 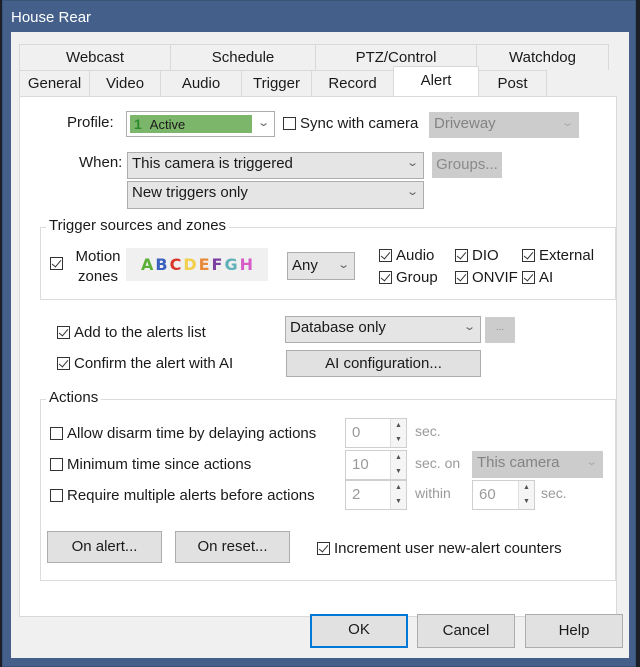 What do you see at coordinates (161, 264) in the screenshot?
I see `zone-b: B` at bounding box center [161, 264].